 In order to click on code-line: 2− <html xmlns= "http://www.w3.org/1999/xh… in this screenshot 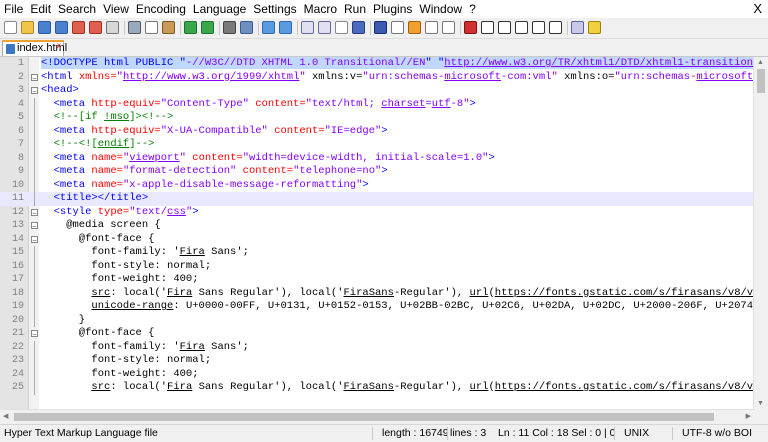, I will do `click(377, 78)`.